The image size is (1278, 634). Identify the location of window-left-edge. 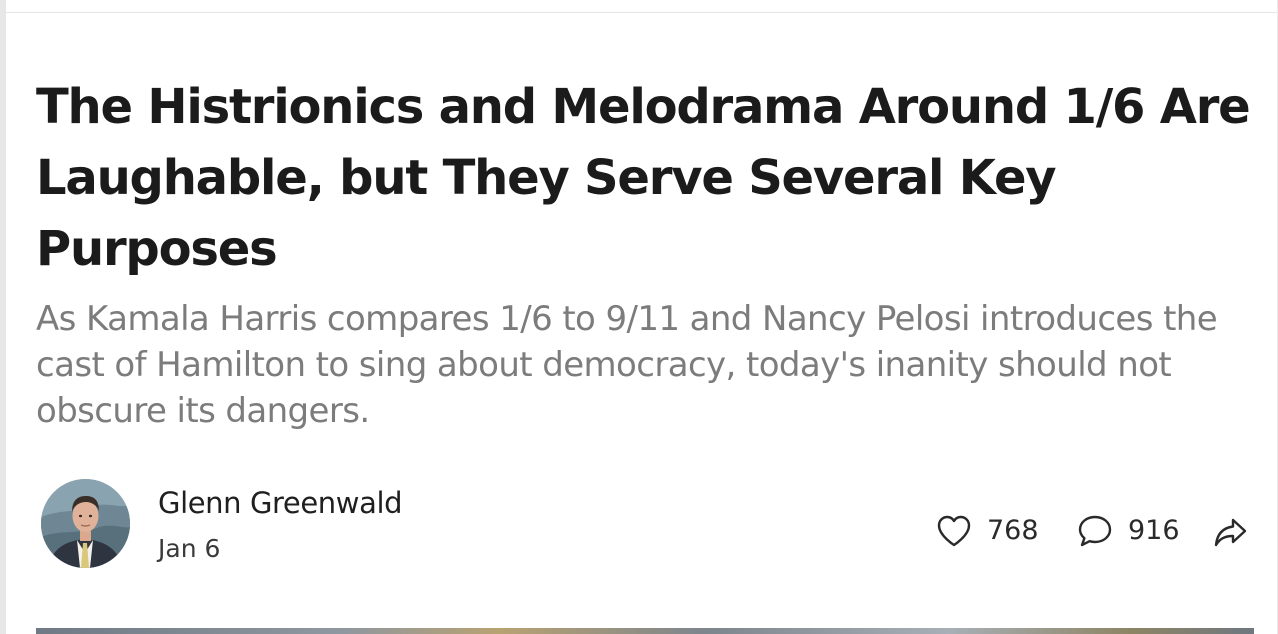
(3, 317).